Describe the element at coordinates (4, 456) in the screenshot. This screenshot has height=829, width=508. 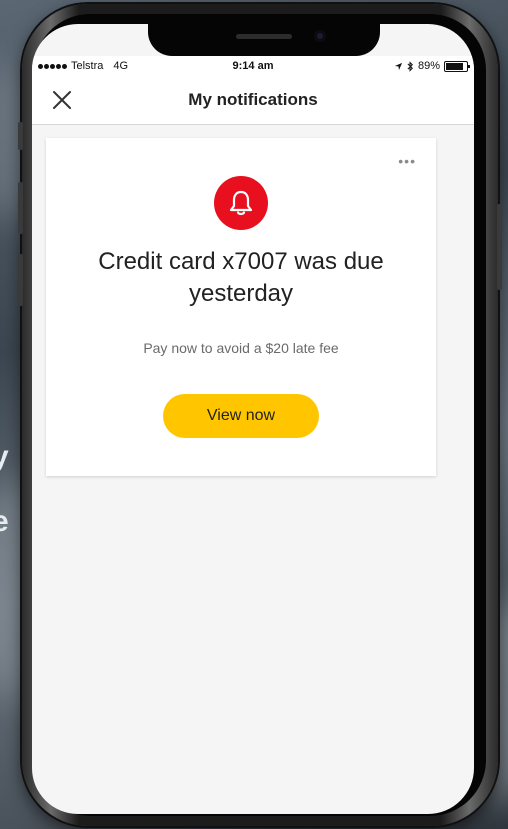
I see `background-text-fragment: y` at that location.